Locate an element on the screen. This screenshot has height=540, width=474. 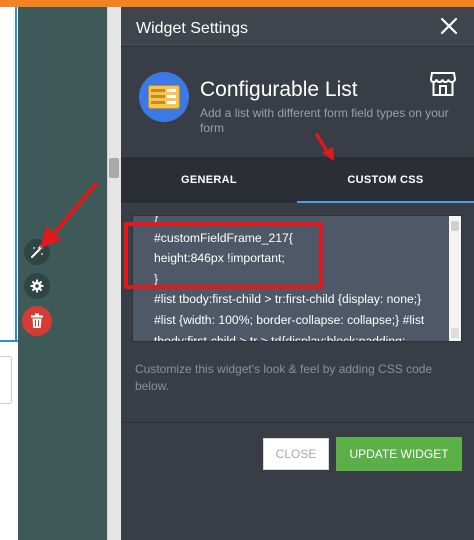
selected-field-outline-bottom is located at coordinates (9, 341).